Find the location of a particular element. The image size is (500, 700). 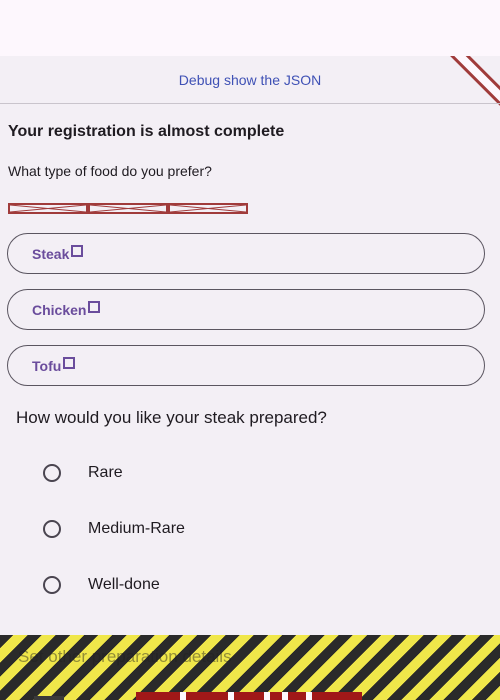

status-area is located at coordinates (250, 28).